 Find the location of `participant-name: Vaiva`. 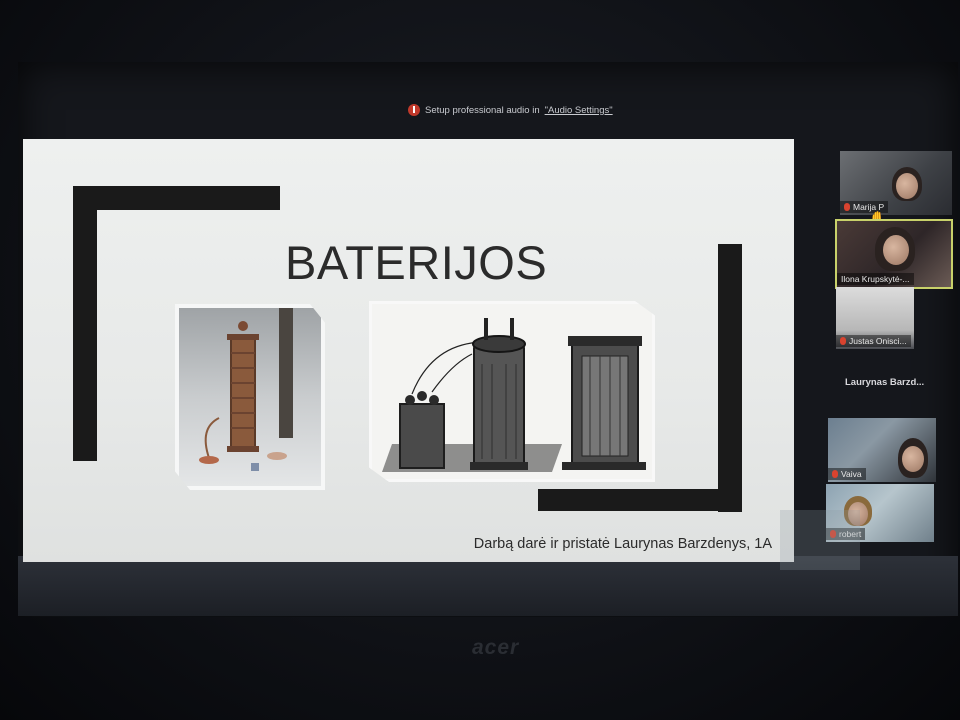

participant-name: Vaiva is located at coordinates (847, 474).